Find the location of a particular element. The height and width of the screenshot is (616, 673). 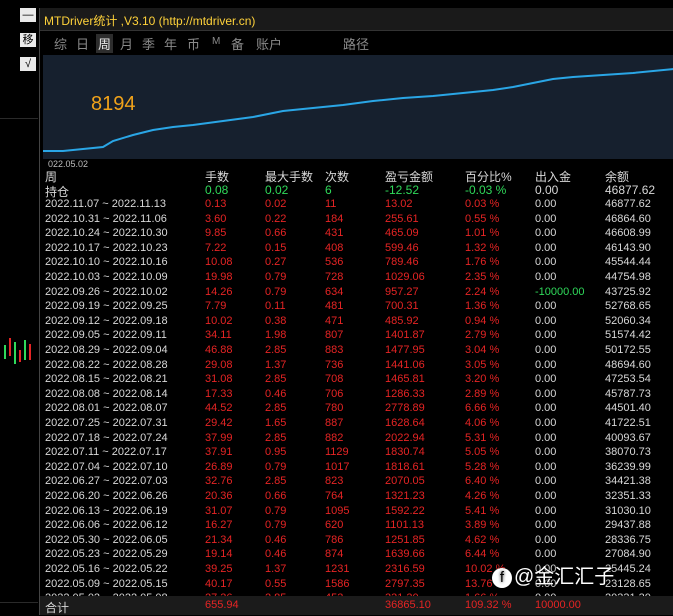

cell-balance: 47253.54 is located at coordinates (628, 379).